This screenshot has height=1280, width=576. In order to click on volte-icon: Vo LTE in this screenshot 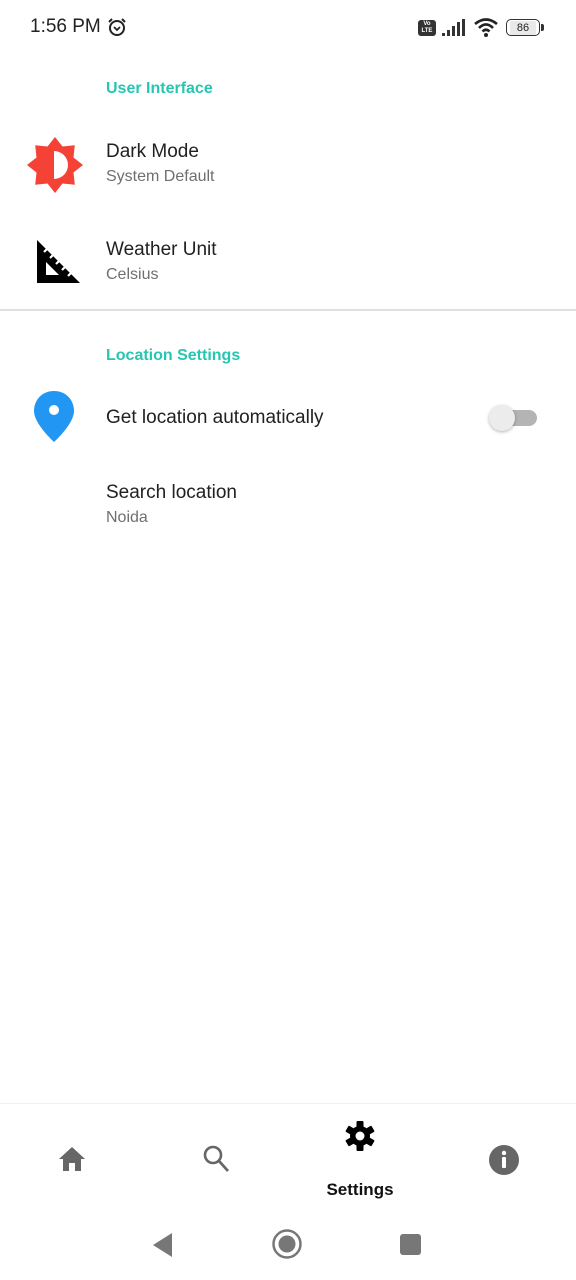, I will do `click(427, 28)`.